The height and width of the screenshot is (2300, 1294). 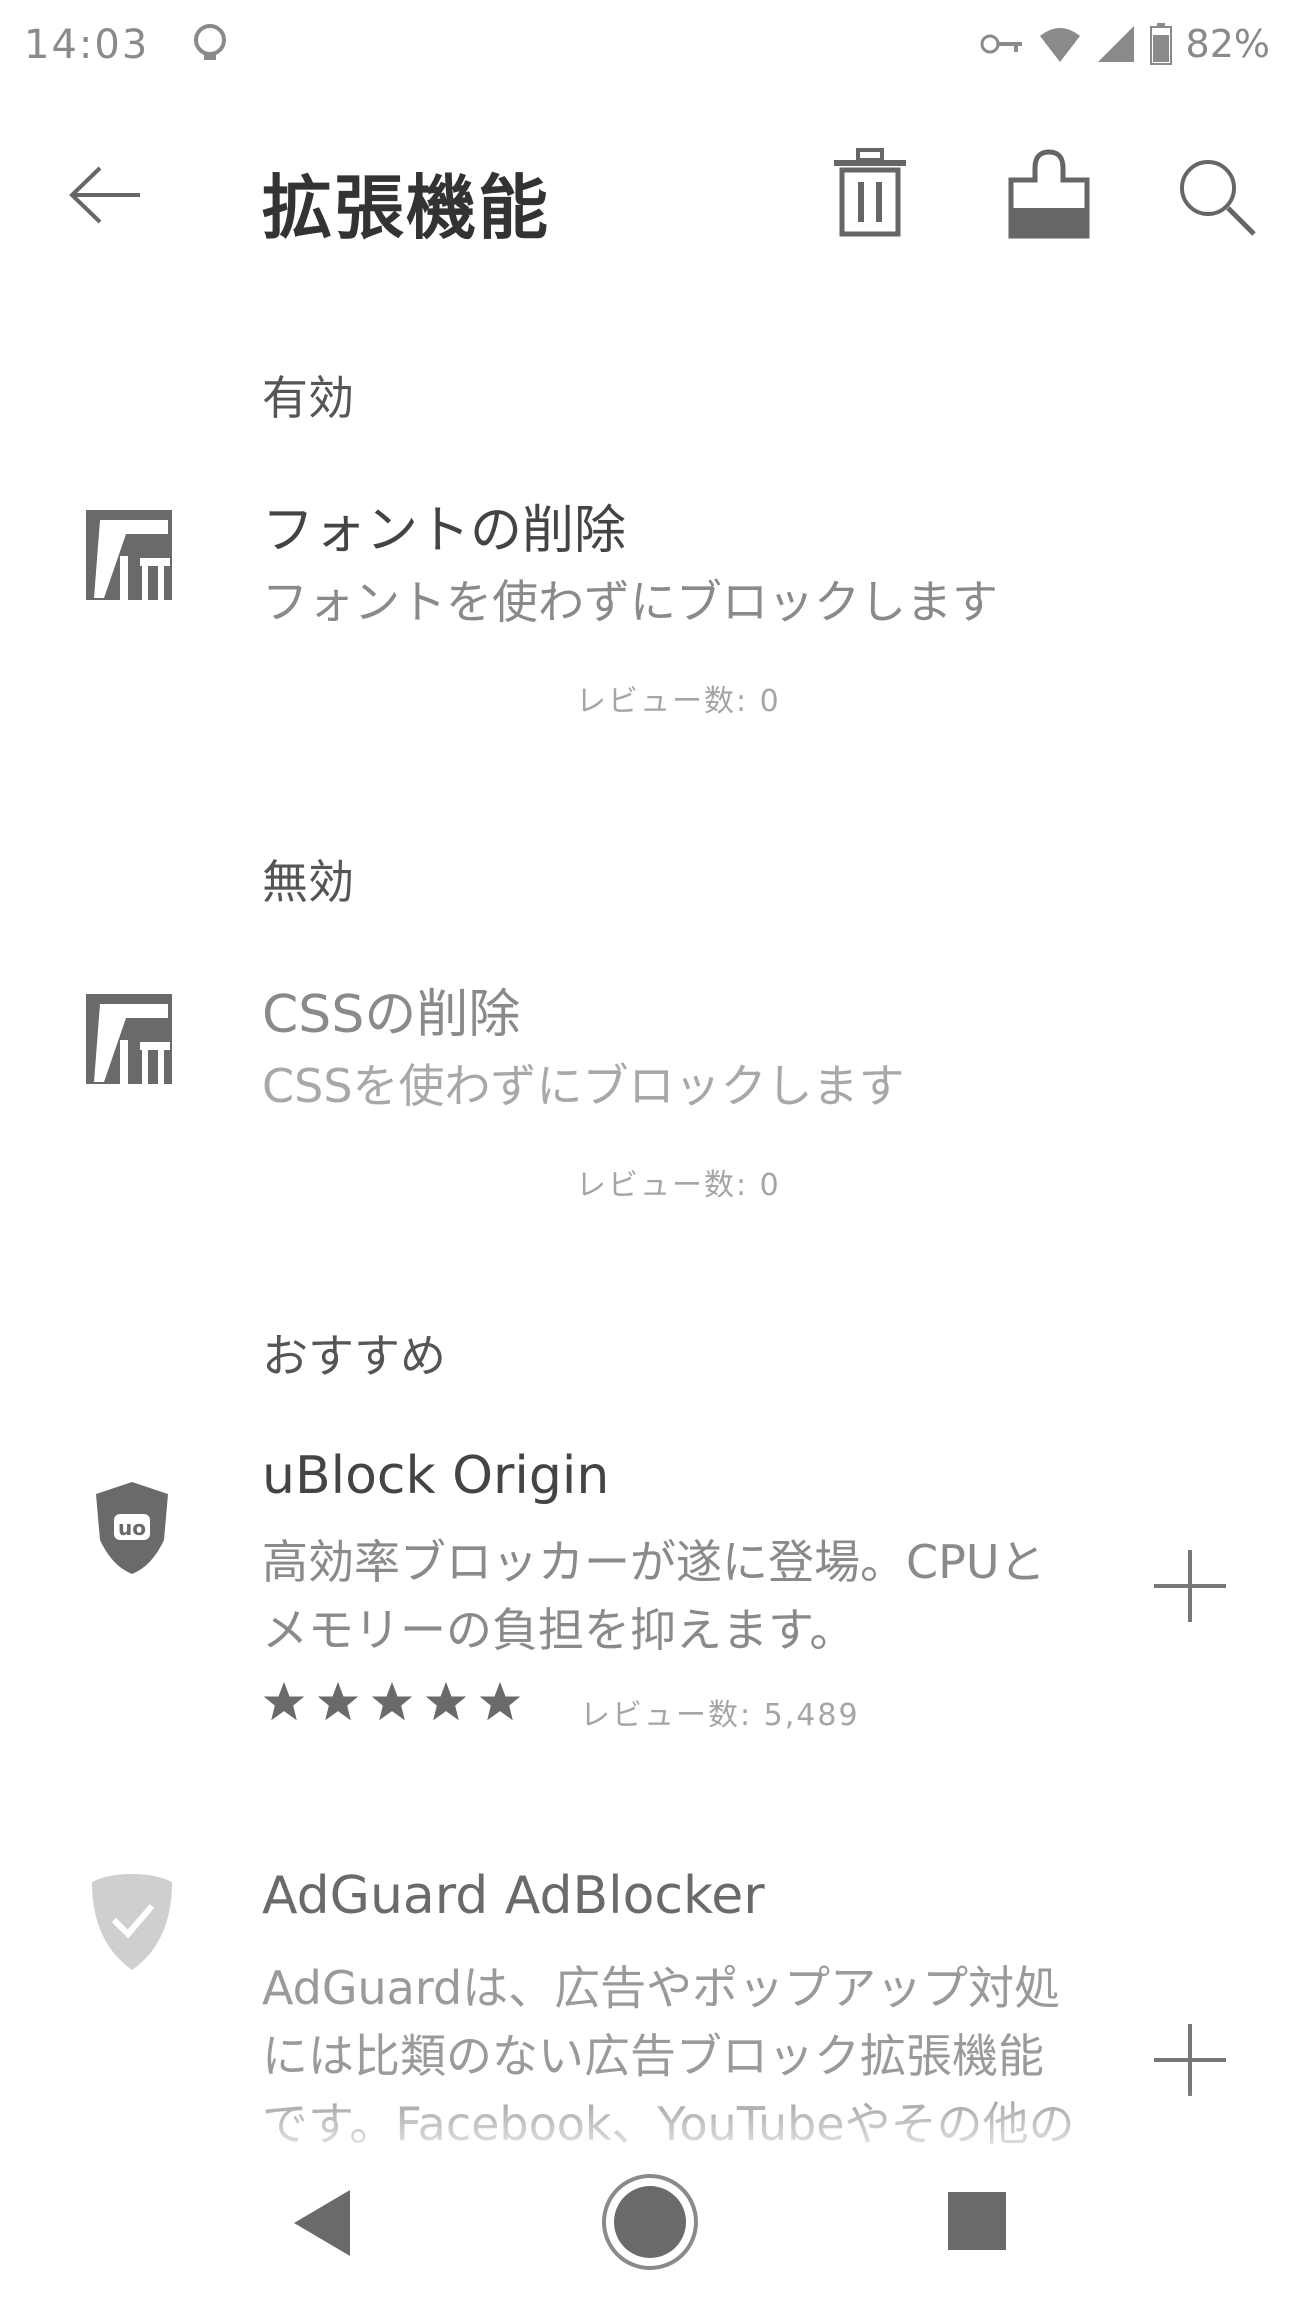 I want to click on app-bar: 拡張機能, so click(x=647, y=195).